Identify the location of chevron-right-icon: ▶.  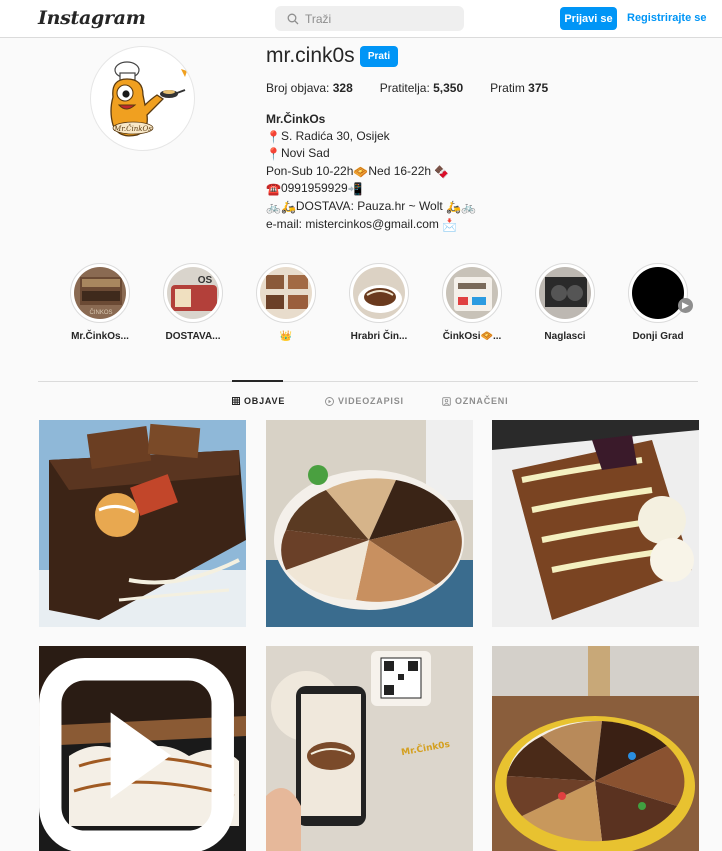
(685, 305).